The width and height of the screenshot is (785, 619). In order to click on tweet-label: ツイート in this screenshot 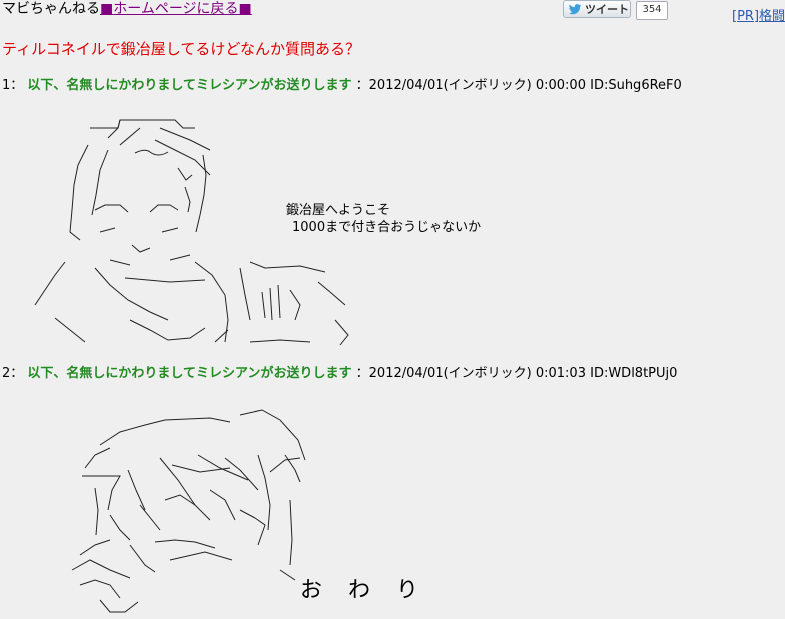, I will do `click(607, 9)`.